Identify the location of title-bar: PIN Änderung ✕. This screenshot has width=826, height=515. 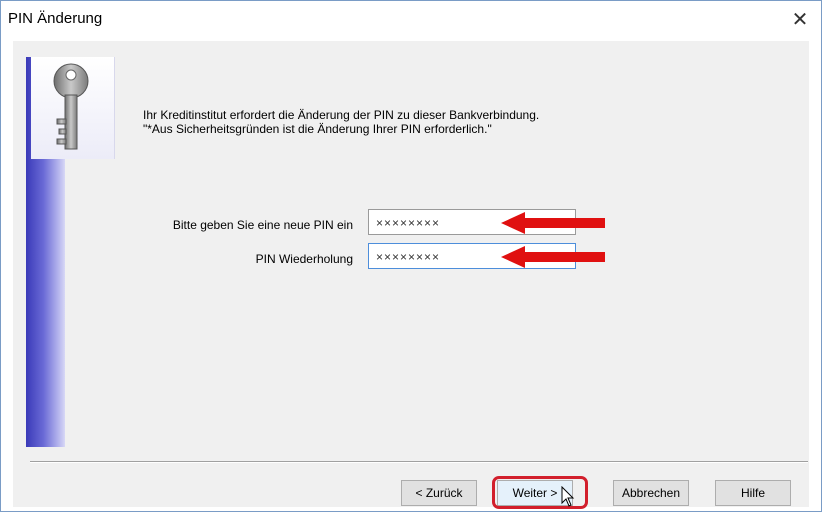
(411, 21).